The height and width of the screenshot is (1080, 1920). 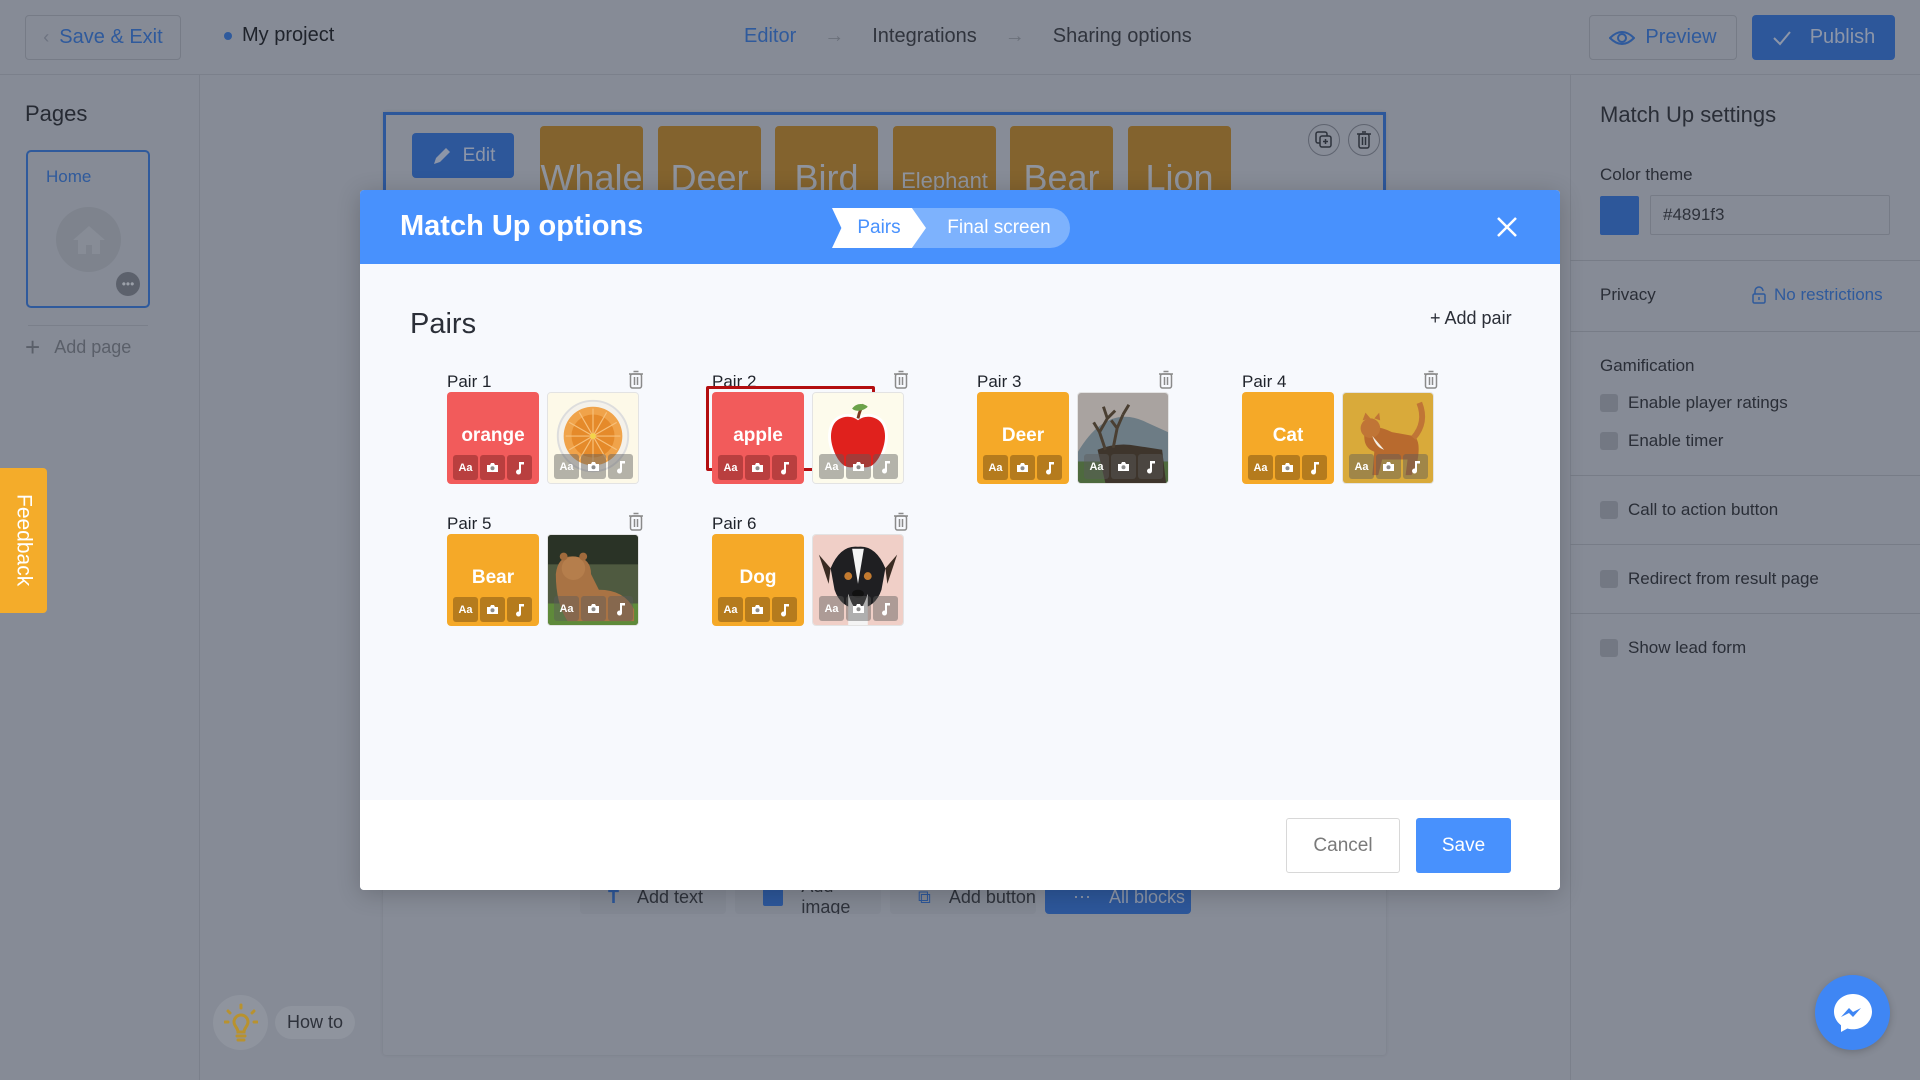 What do you see at coordinates (315, 1022) in the screenshot?
I see `how-to-button: How to` at bounding box center [315, 1022].